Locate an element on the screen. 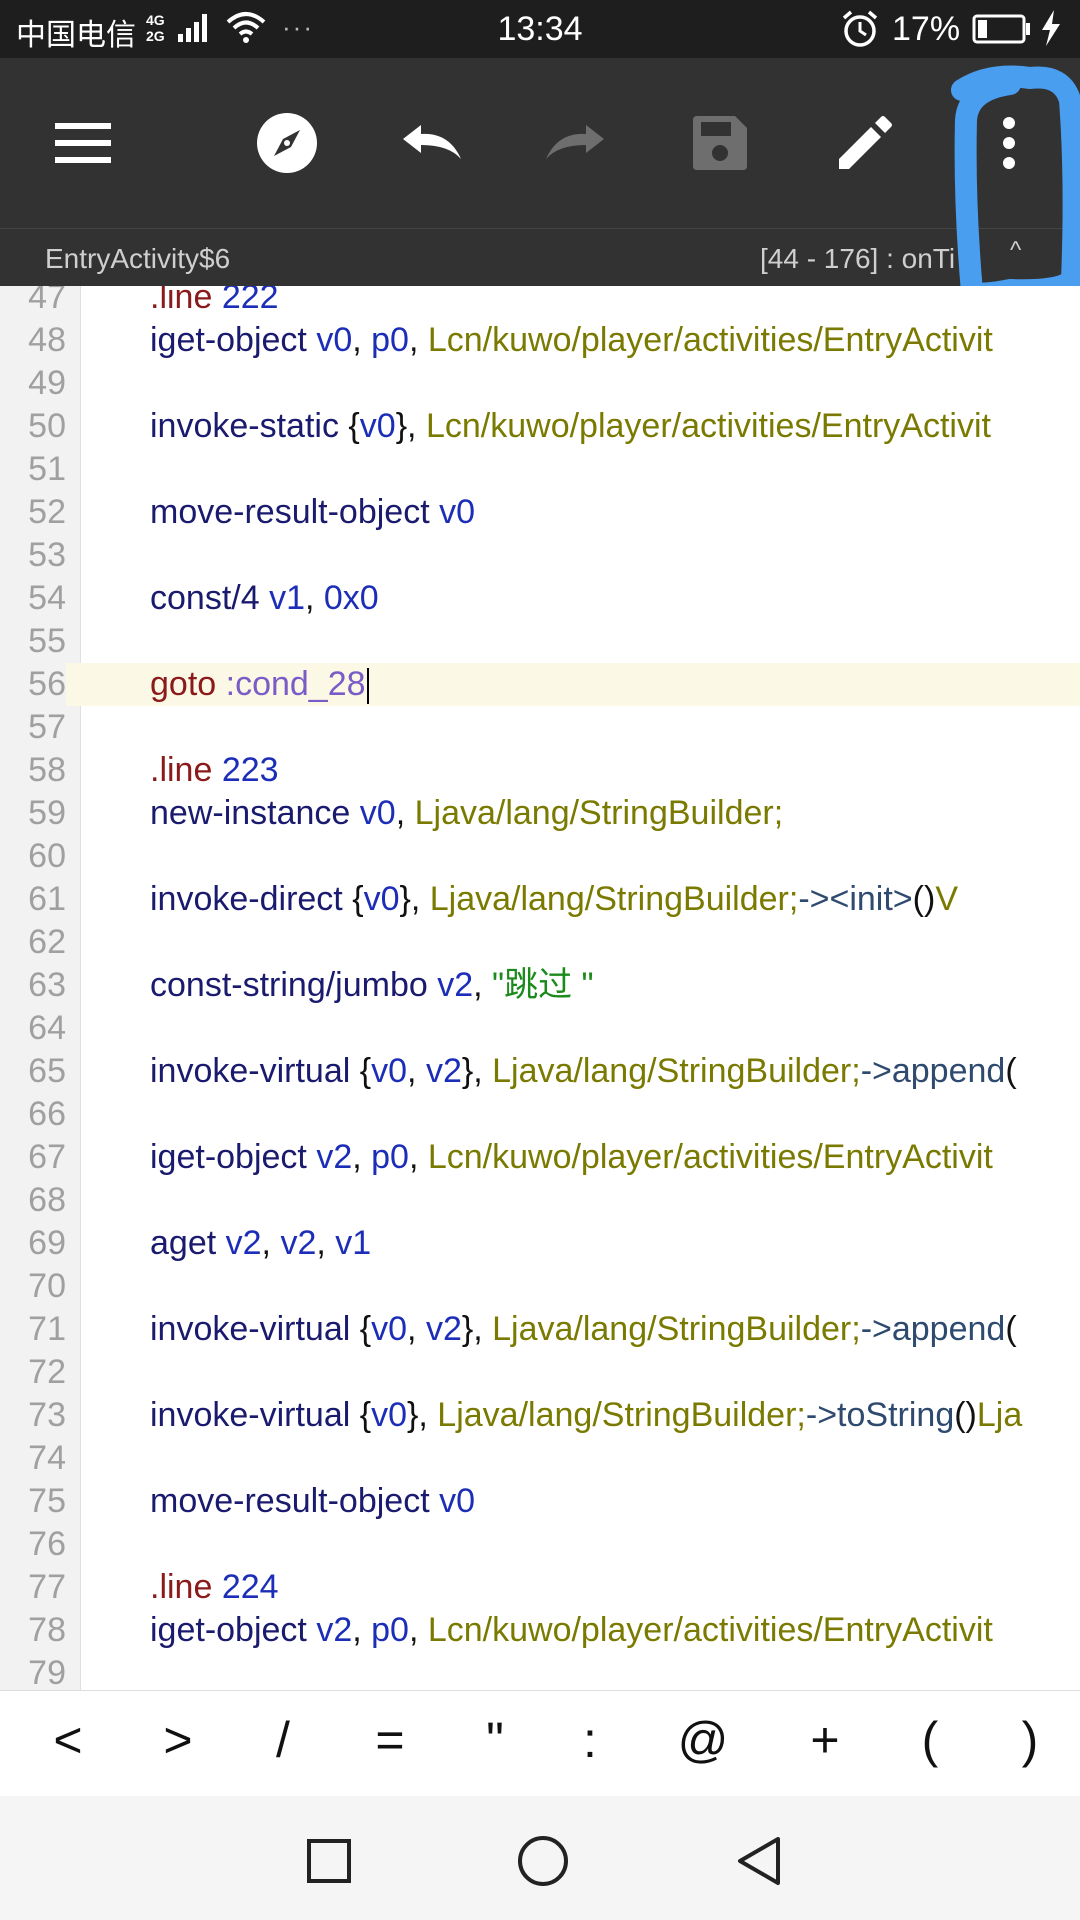  symbol-key: + is located at coordinates (825, 1740).